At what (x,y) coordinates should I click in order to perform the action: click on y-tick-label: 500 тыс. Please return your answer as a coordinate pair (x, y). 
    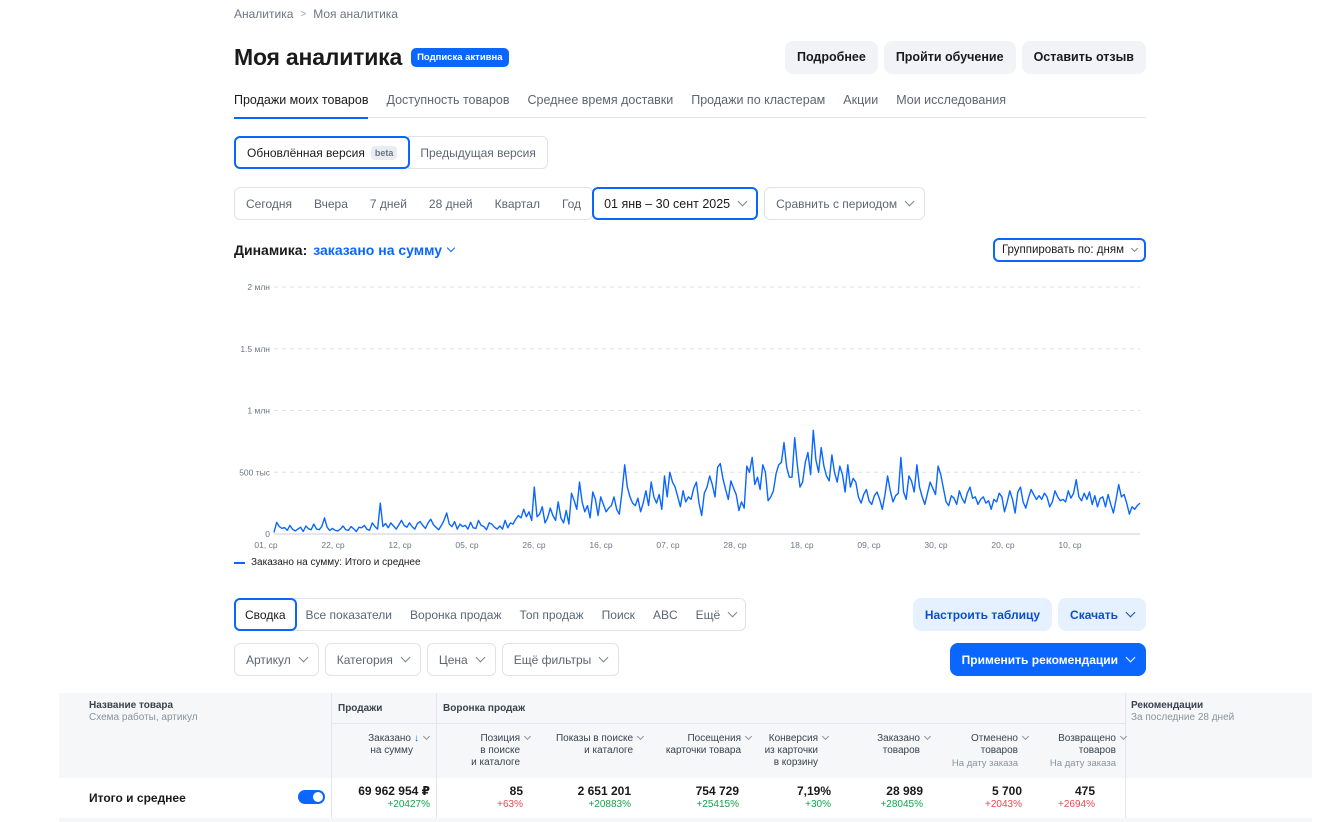
    Looking at the image, I should click on (255, 472).